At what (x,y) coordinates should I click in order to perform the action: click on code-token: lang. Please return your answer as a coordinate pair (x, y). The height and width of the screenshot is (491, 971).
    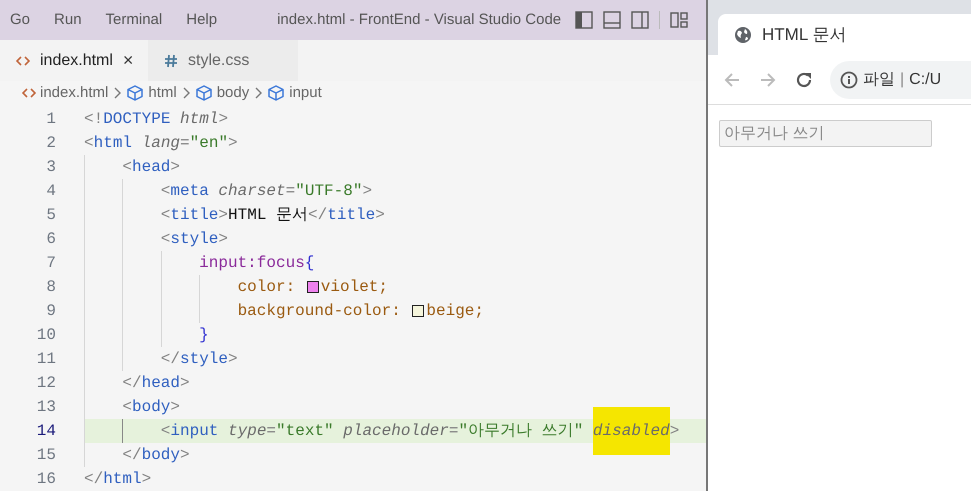
    Looking at the image, I should click on (161, 143).